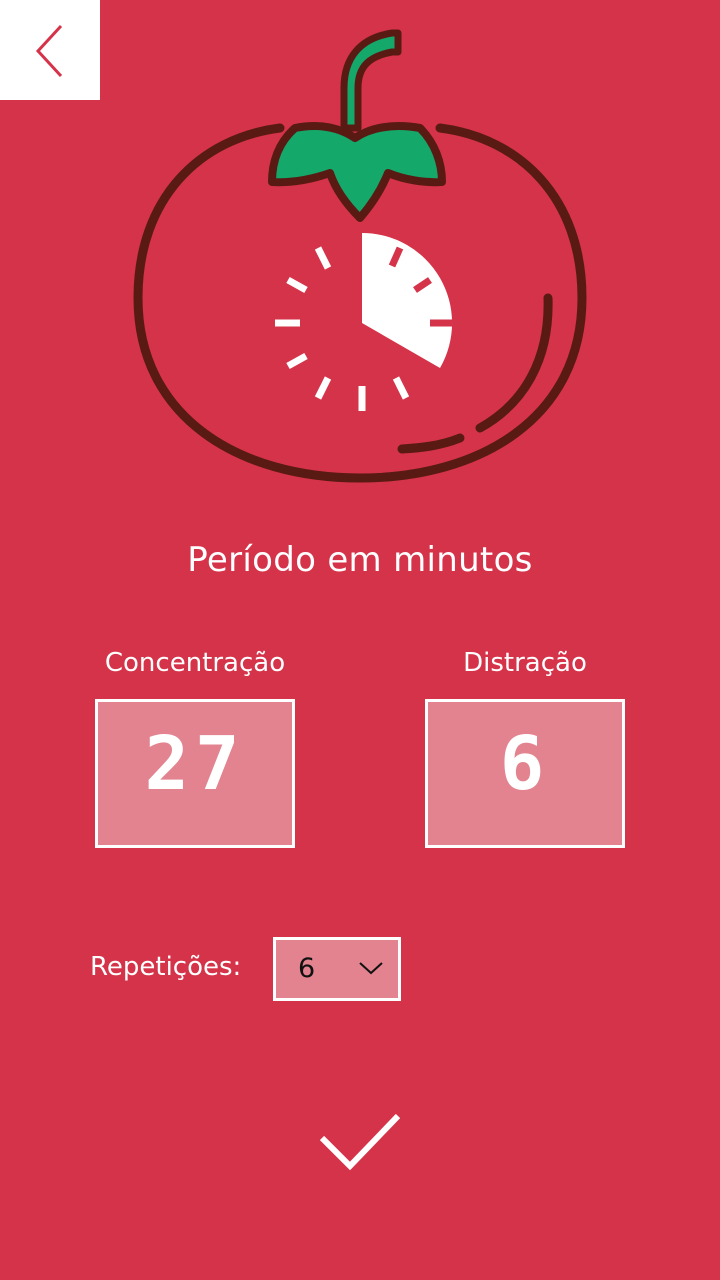  I want to click on confirm-button, so click(361, 1144).